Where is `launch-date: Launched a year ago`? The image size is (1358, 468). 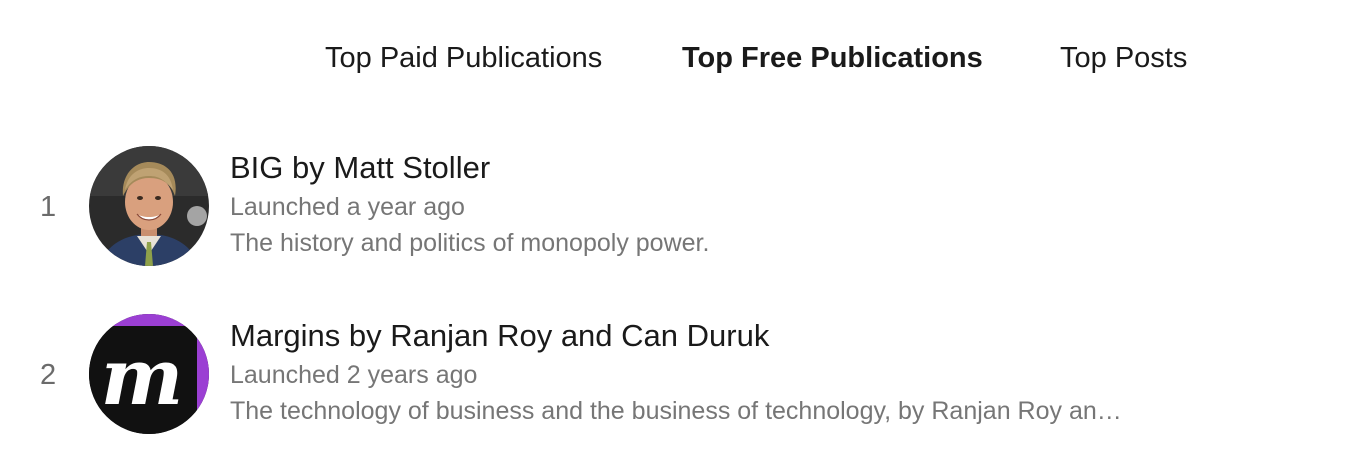 launch-date: Launched a year ago is located at coordinates (347, 207).